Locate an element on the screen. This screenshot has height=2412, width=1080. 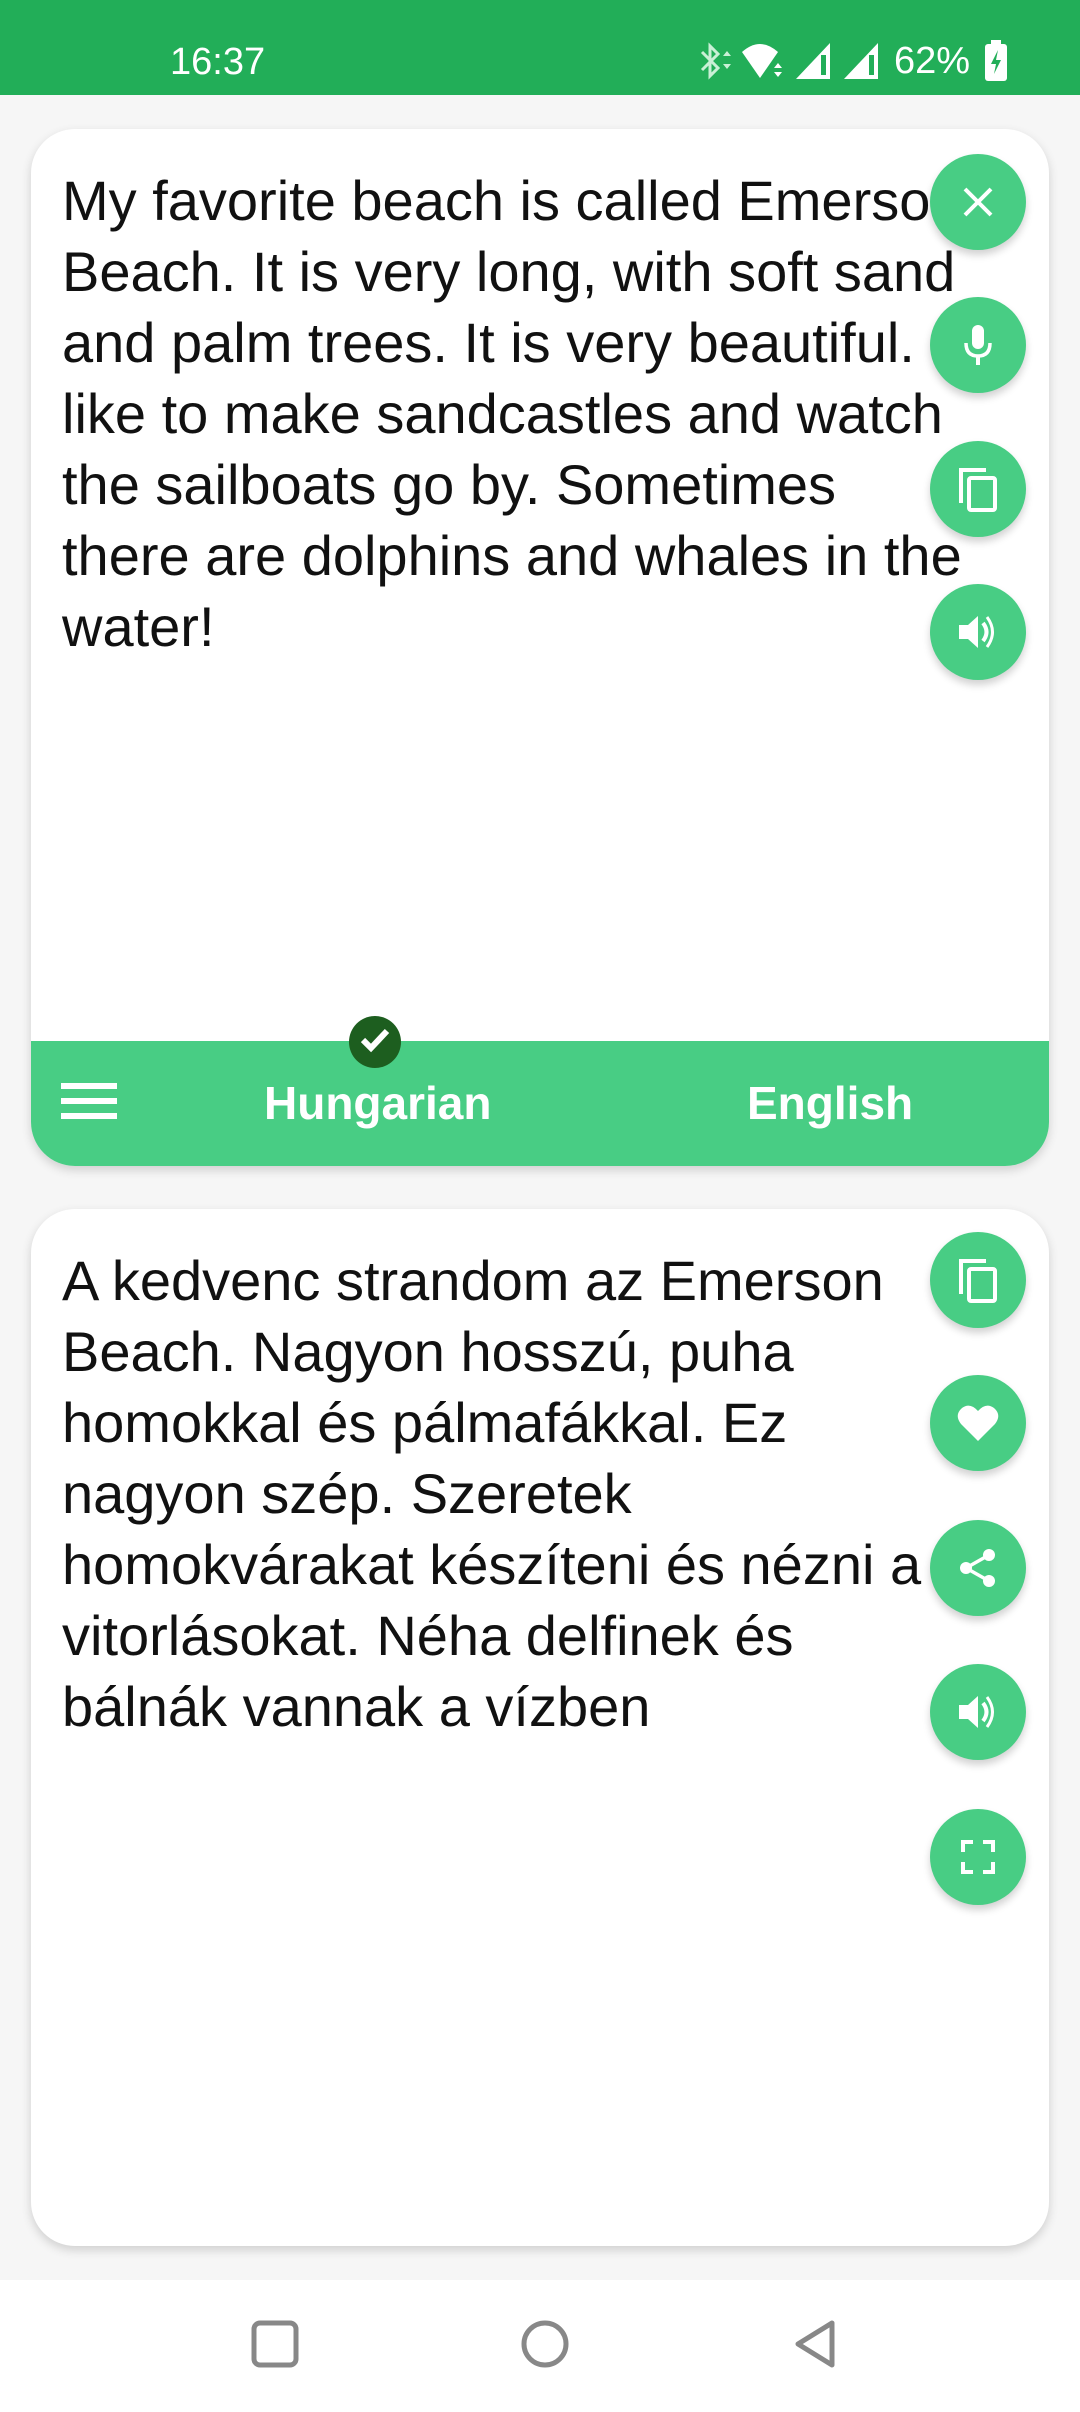
speak-translation-button is located at coordinates (978, 1712).